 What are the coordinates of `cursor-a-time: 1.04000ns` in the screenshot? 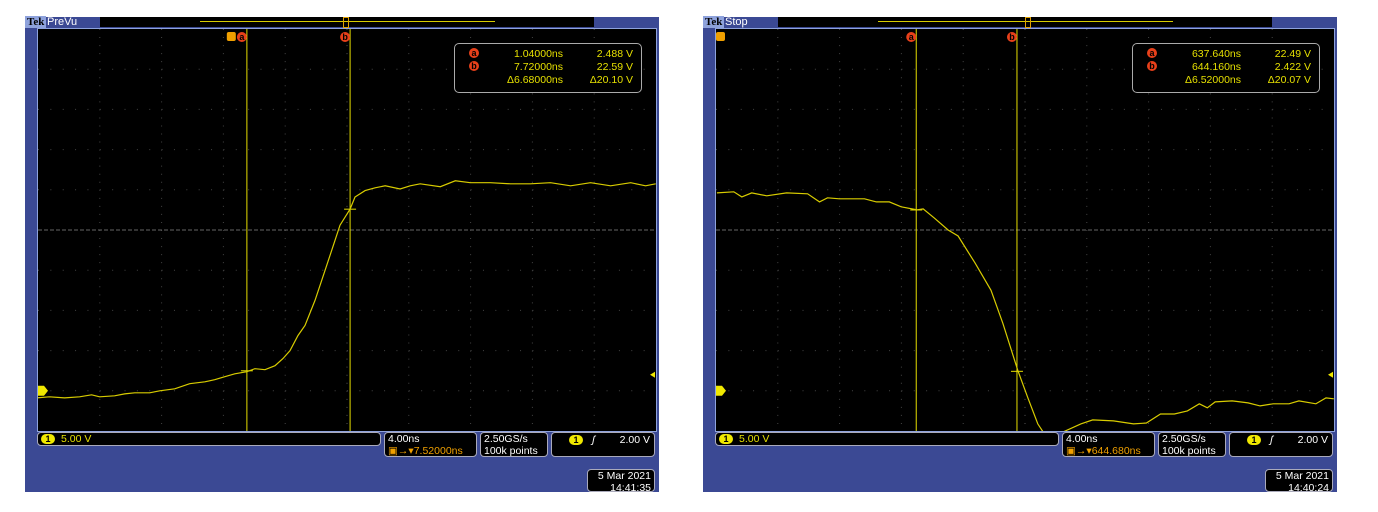 It's located at (538, 54).